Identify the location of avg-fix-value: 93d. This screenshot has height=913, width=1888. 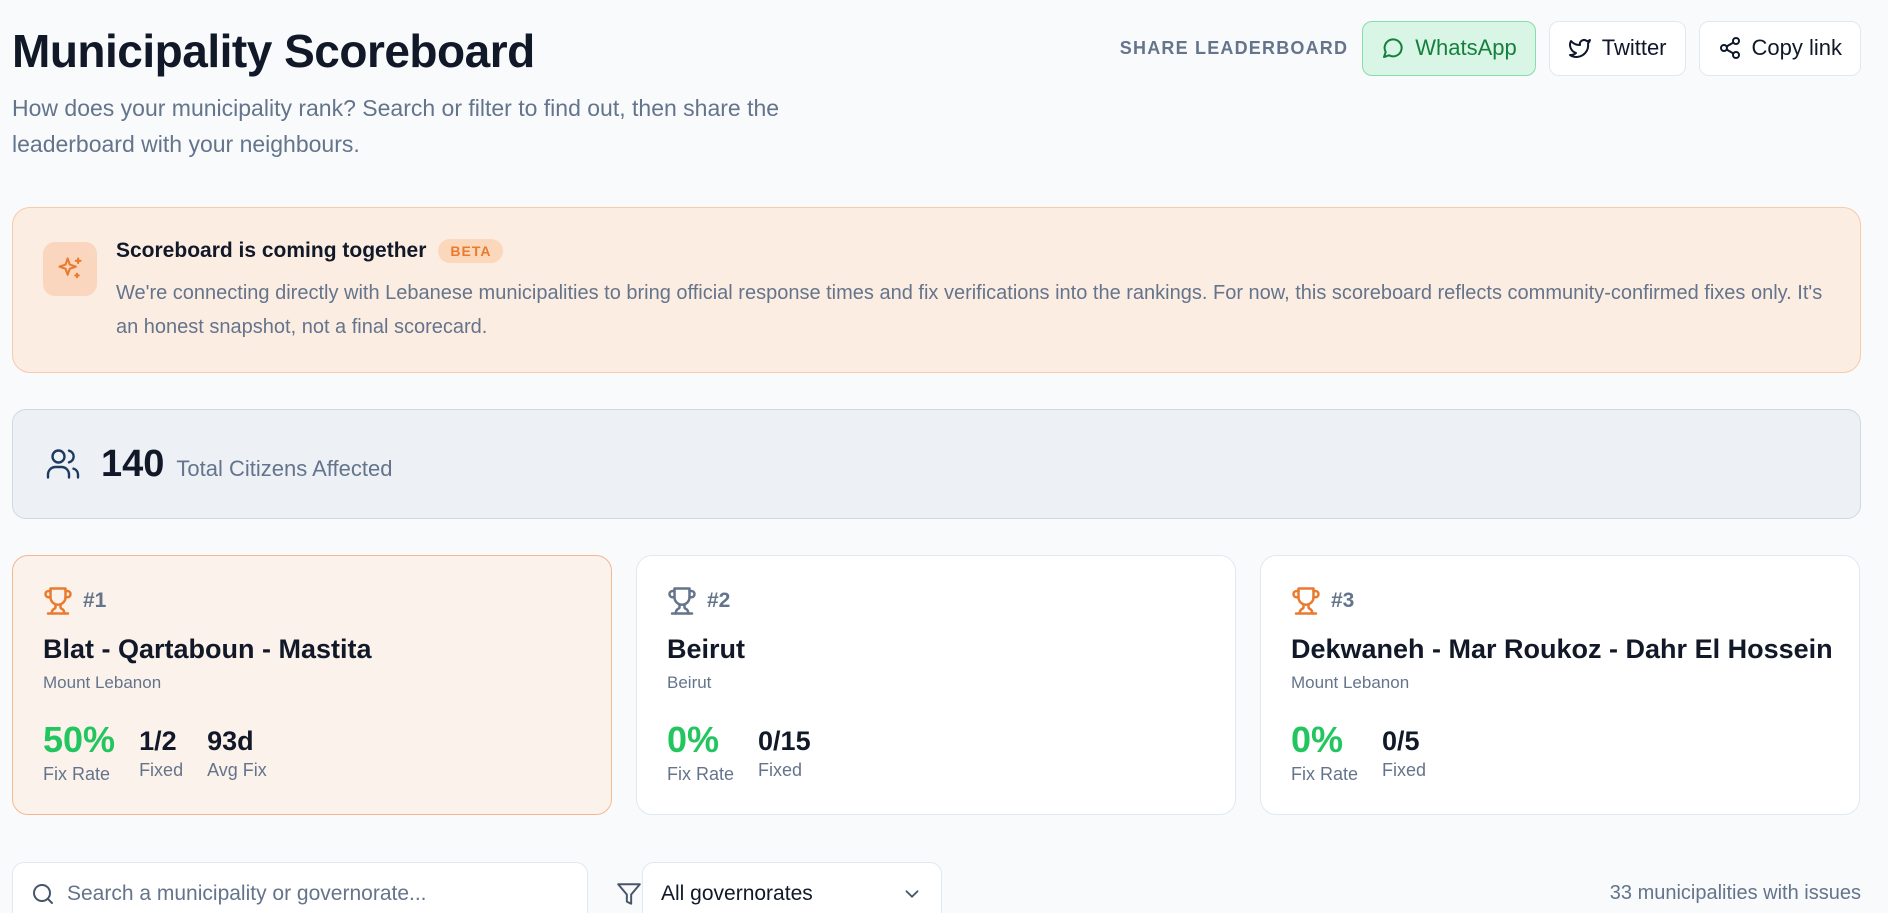
(230, 741).